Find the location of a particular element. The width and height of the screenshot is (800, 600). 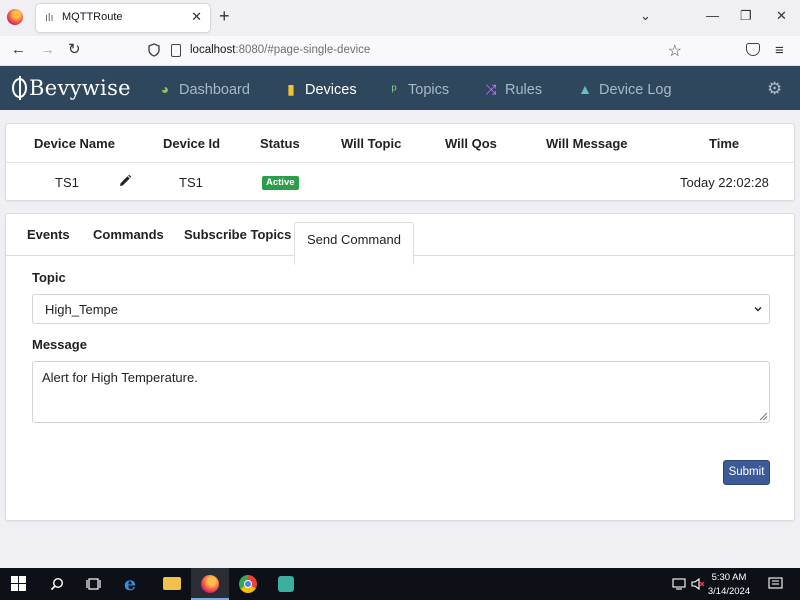

tracking-shield-icon is located at coordinates (154, 50).